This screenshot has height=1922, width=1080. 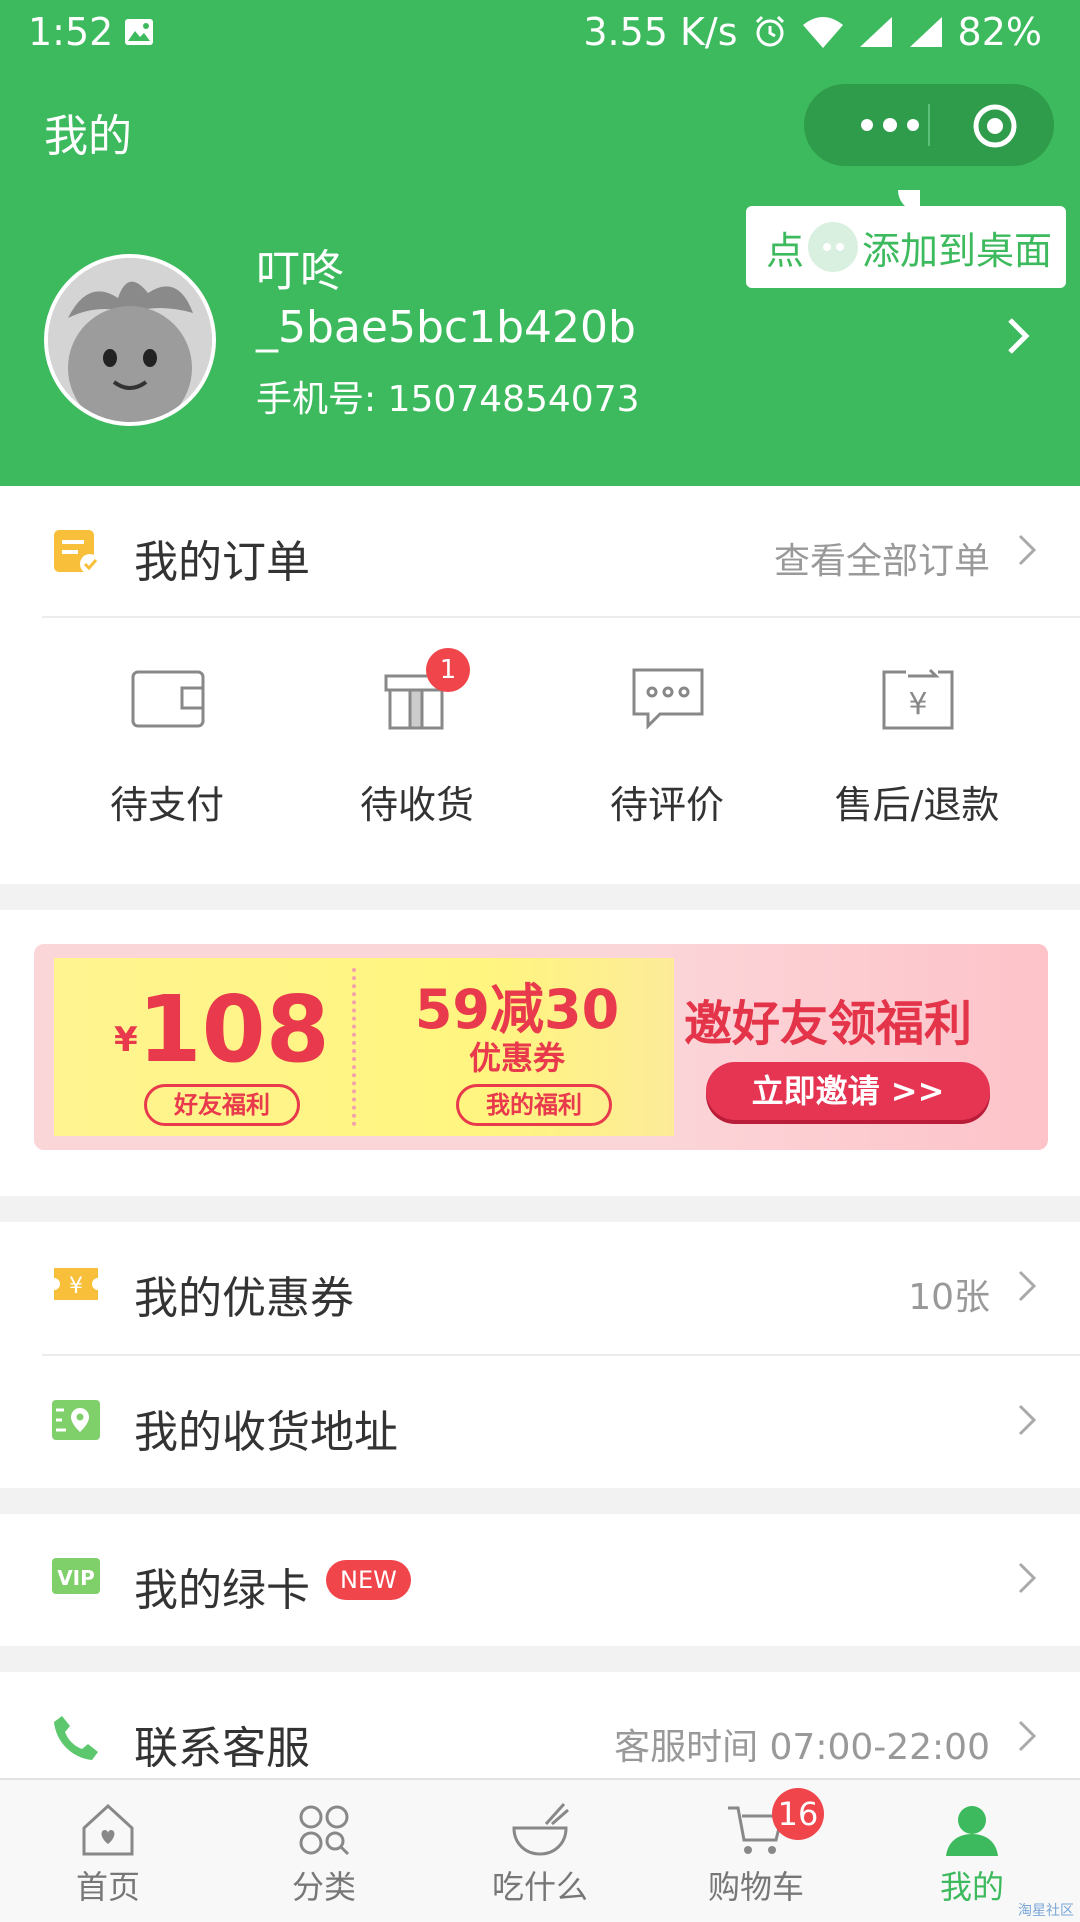 I want to click on mini-program-capsule, so click(x=929, y=125).